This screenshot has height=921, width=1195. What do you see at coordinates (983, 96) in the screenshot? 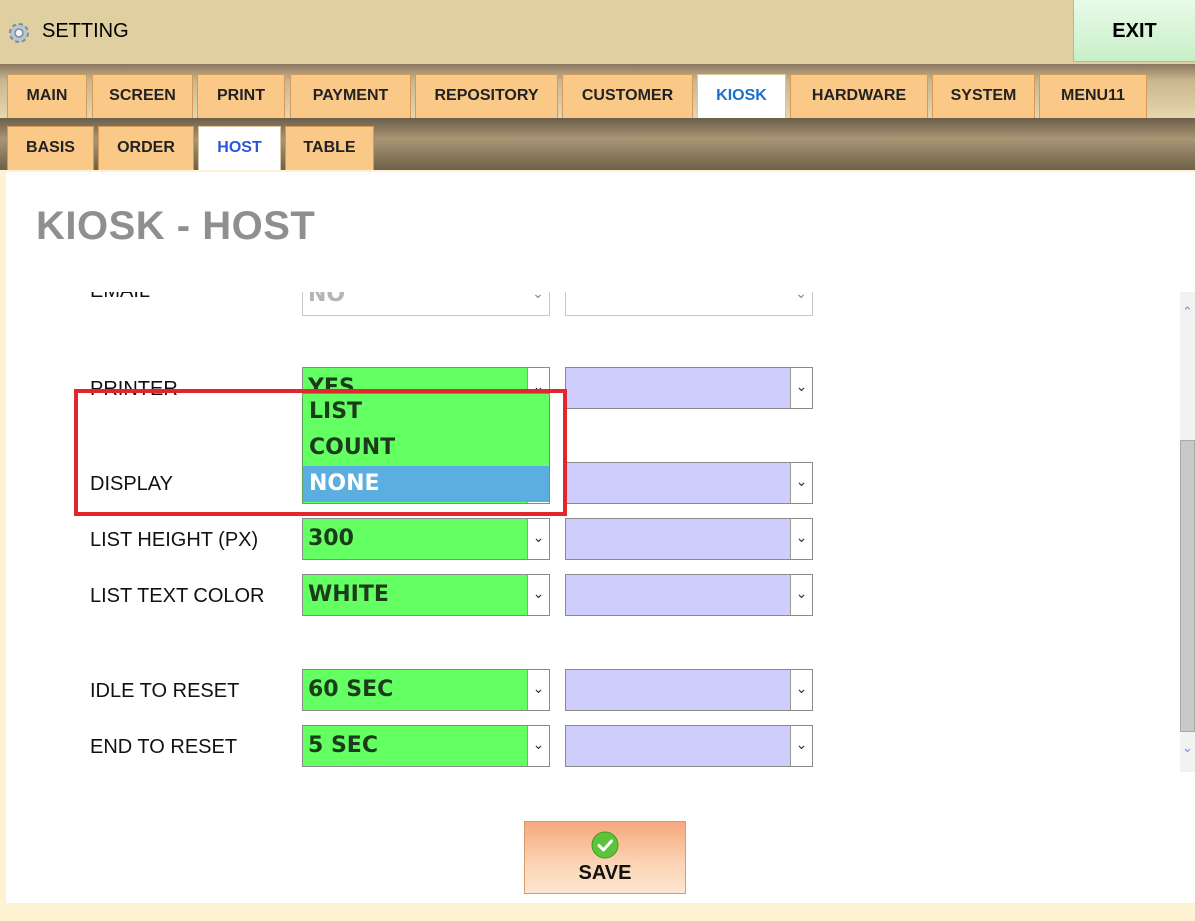
I see `tab-system: SYSTEM` at bounding box center [983, 96].